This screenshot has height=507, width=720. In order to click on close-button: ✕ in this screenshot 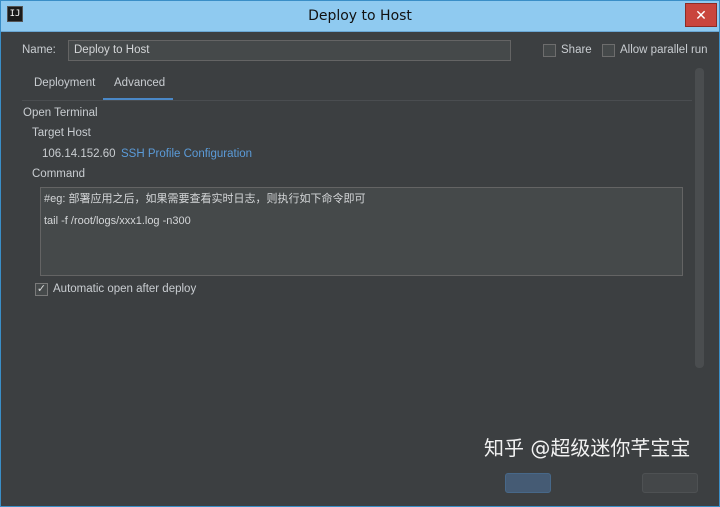, I will do `click(701, 15)`.